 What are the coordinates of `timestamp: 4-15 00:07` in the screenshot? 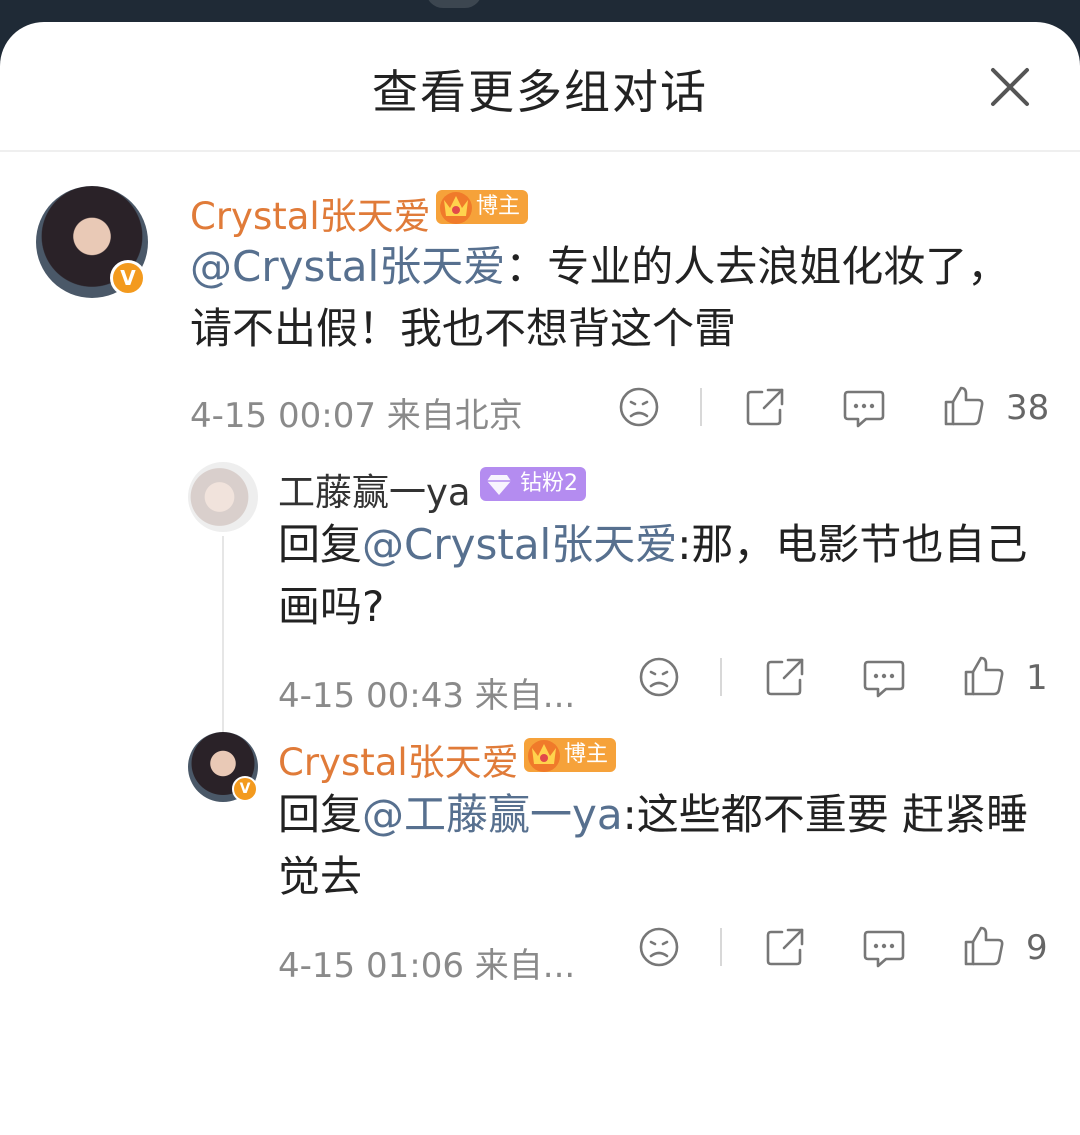 It's located at (283, 416).